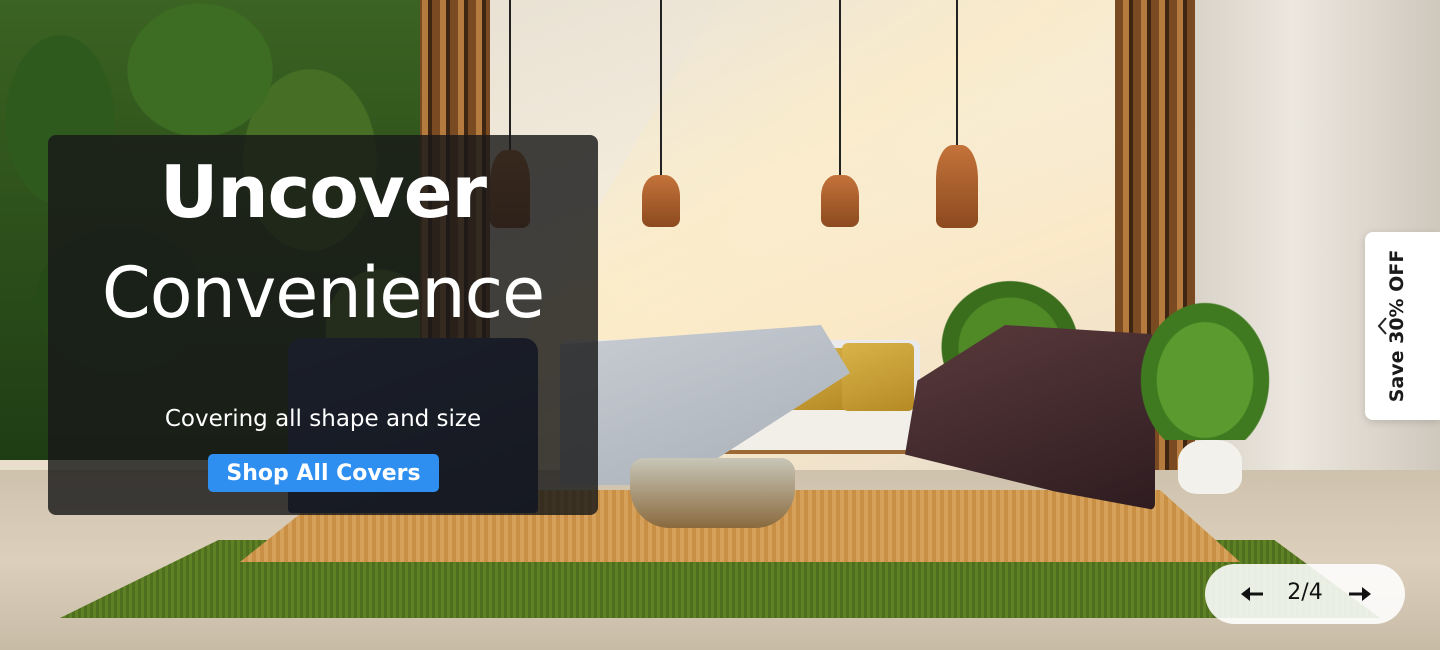 The image size is (1440, 650). What do you see at coordinates (323, 473) in the screenshot?
I see `shop-all-covers-button: Shop All Covers` at bounding box center [323, 473].